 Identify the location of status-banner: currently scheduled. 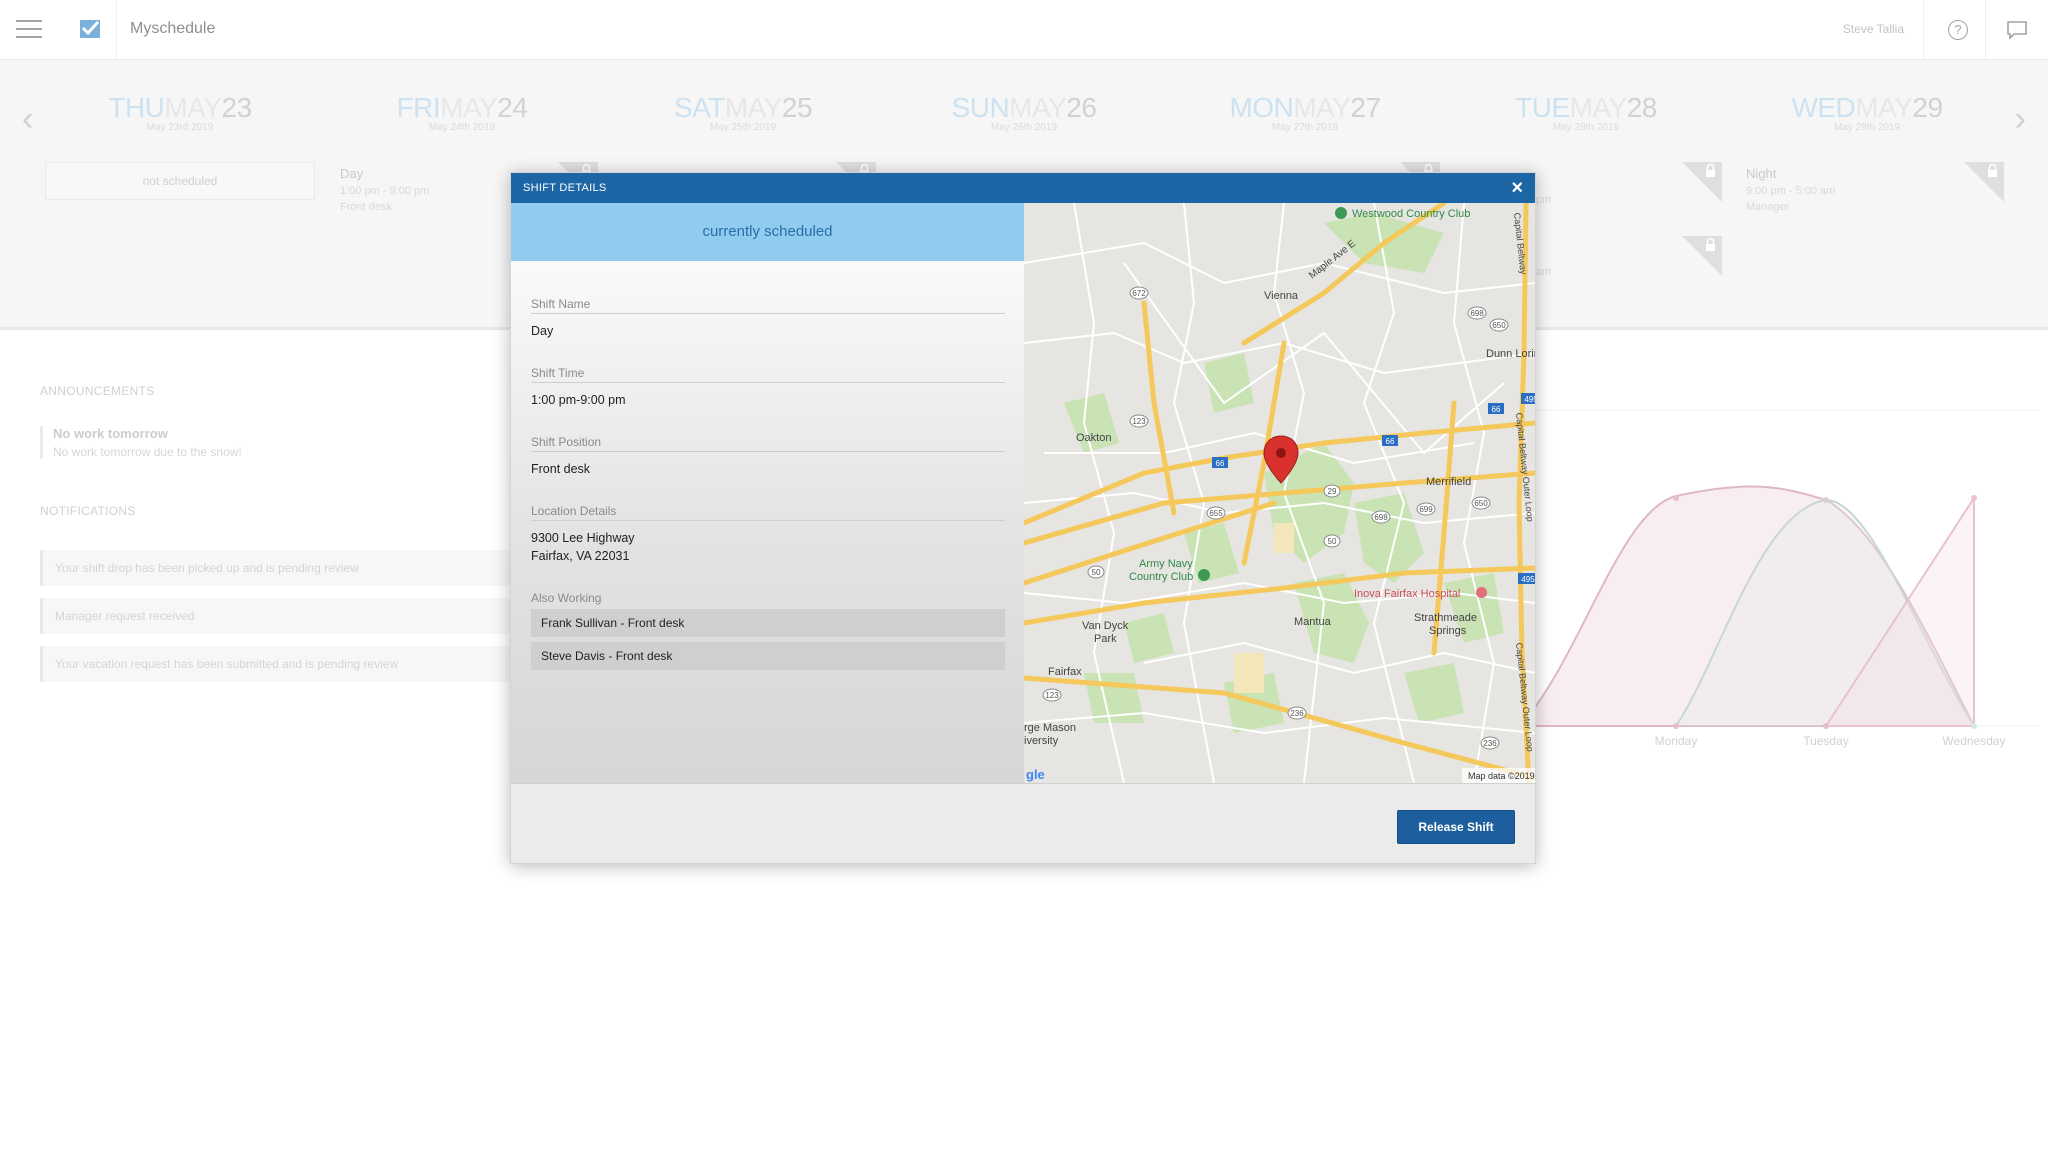
(767, 232).